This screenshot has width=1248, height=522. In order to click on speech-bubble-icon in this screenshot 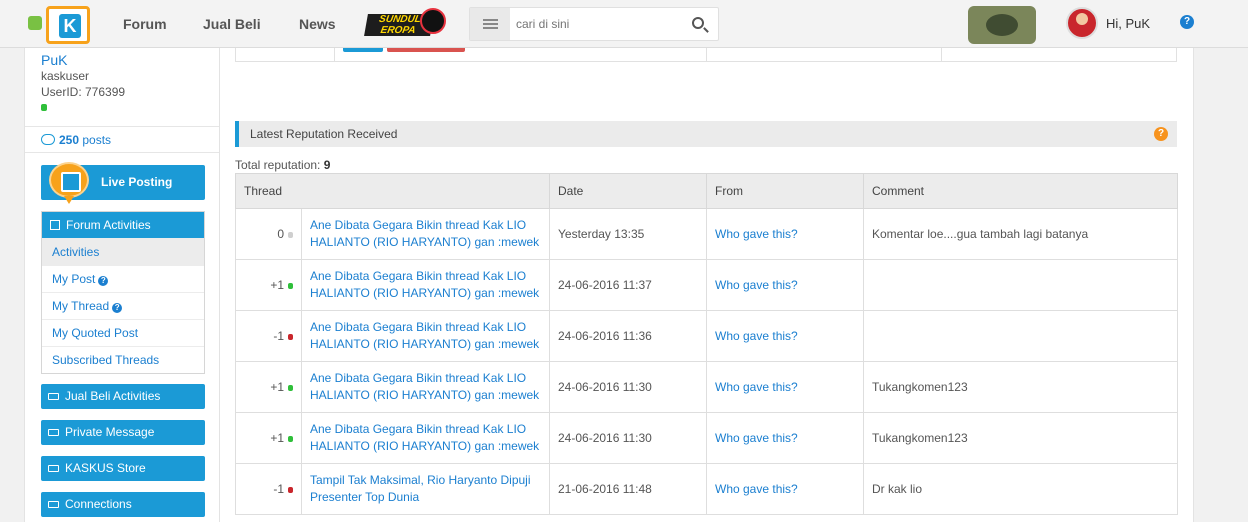, I will do `click(48, 139)`.